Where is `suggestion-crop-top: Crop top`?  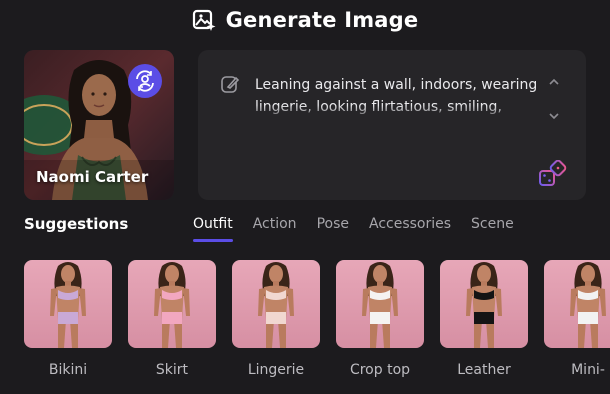
suggestion-crop-top: Crop top is located at coordinates (380, 319).